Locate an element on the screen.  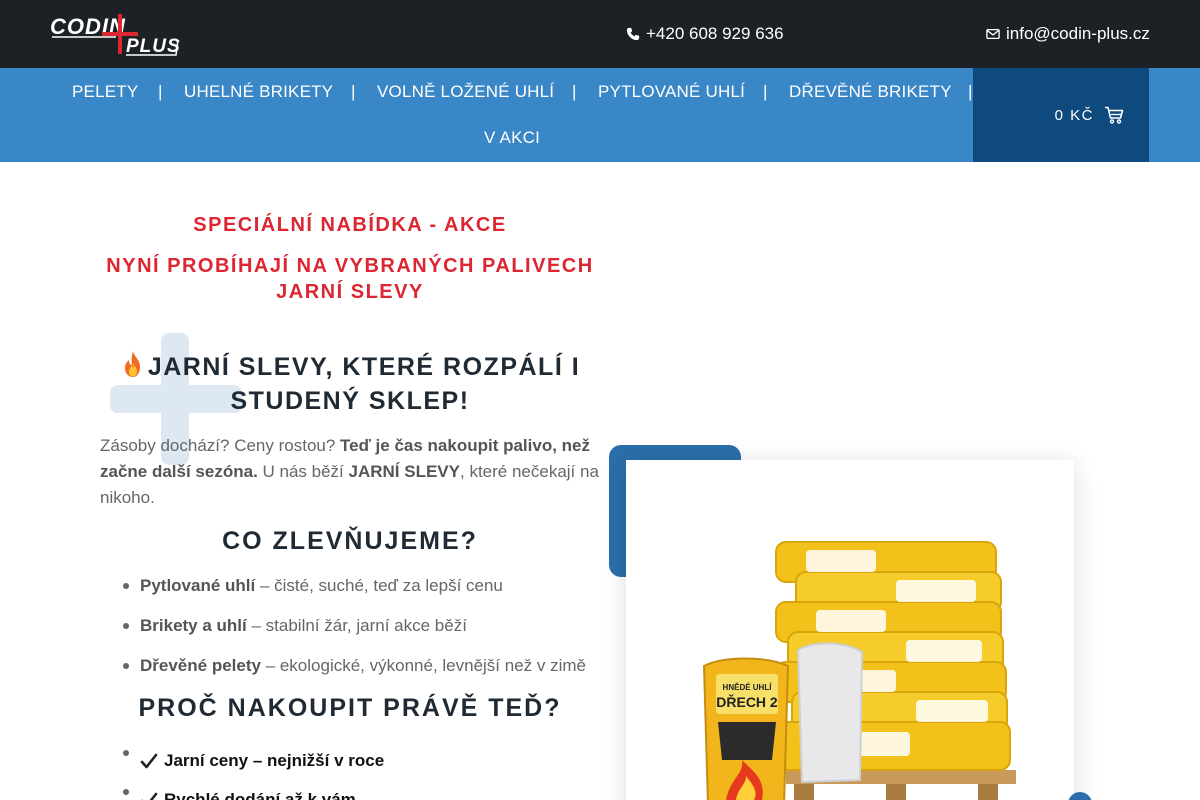
section-what-discounted-title: CO ZLEVŇUJEME? is located at coordinates (350, 541).